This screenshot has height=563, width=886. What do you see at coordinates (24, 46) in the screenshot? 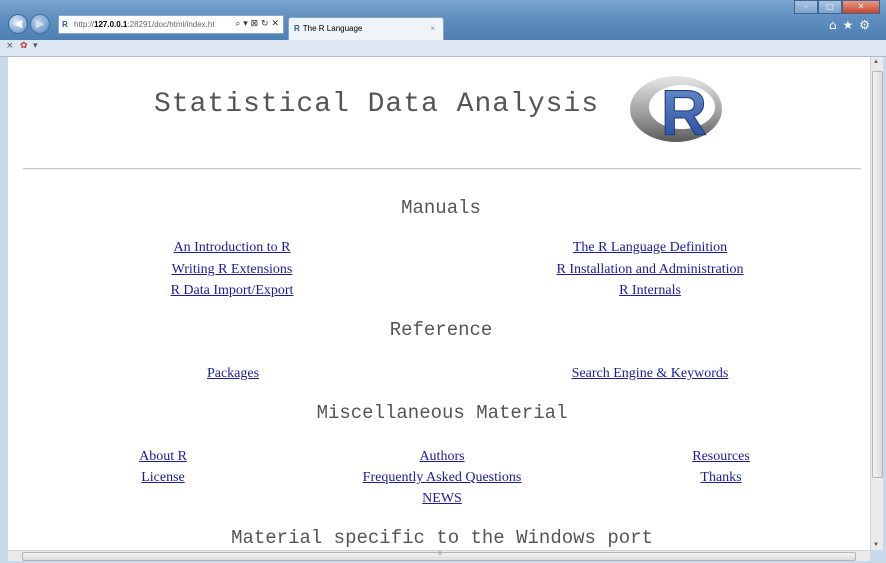
I see `addon-icon: ✿` at bounding box center [24, 46].